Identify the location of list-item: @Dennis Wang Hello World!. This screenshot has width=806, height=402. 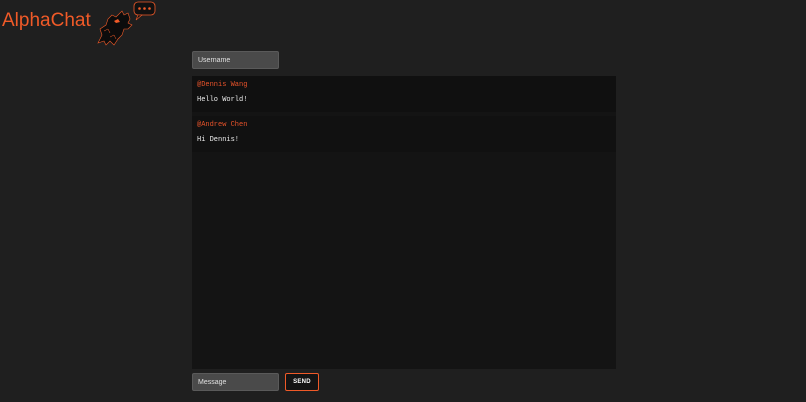
(404, 94).